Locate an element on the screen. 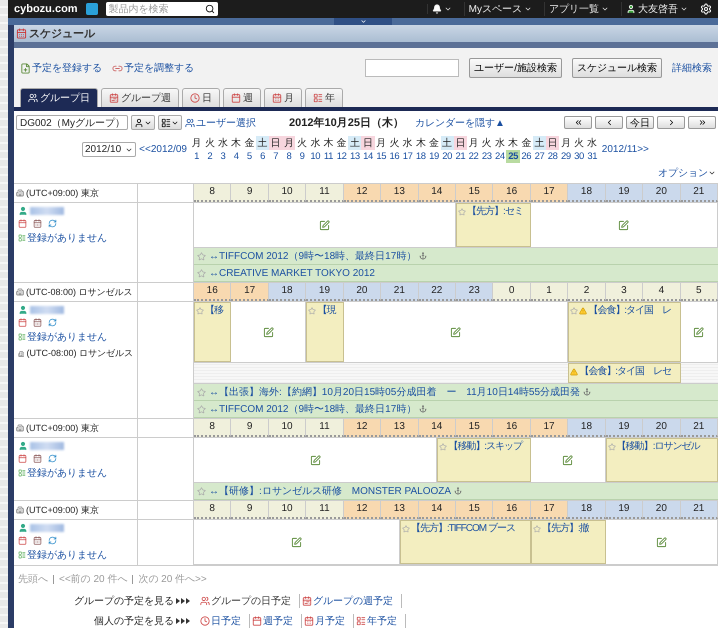 The width and height of the screenshot is (718, 628). hour-header: 3 is located at coordinates (625, 292).